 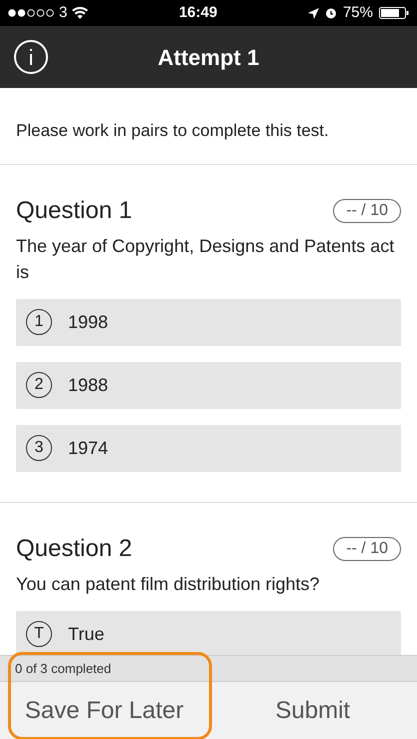 I want to click on option-label: 1988, so click(x=88, y=385).